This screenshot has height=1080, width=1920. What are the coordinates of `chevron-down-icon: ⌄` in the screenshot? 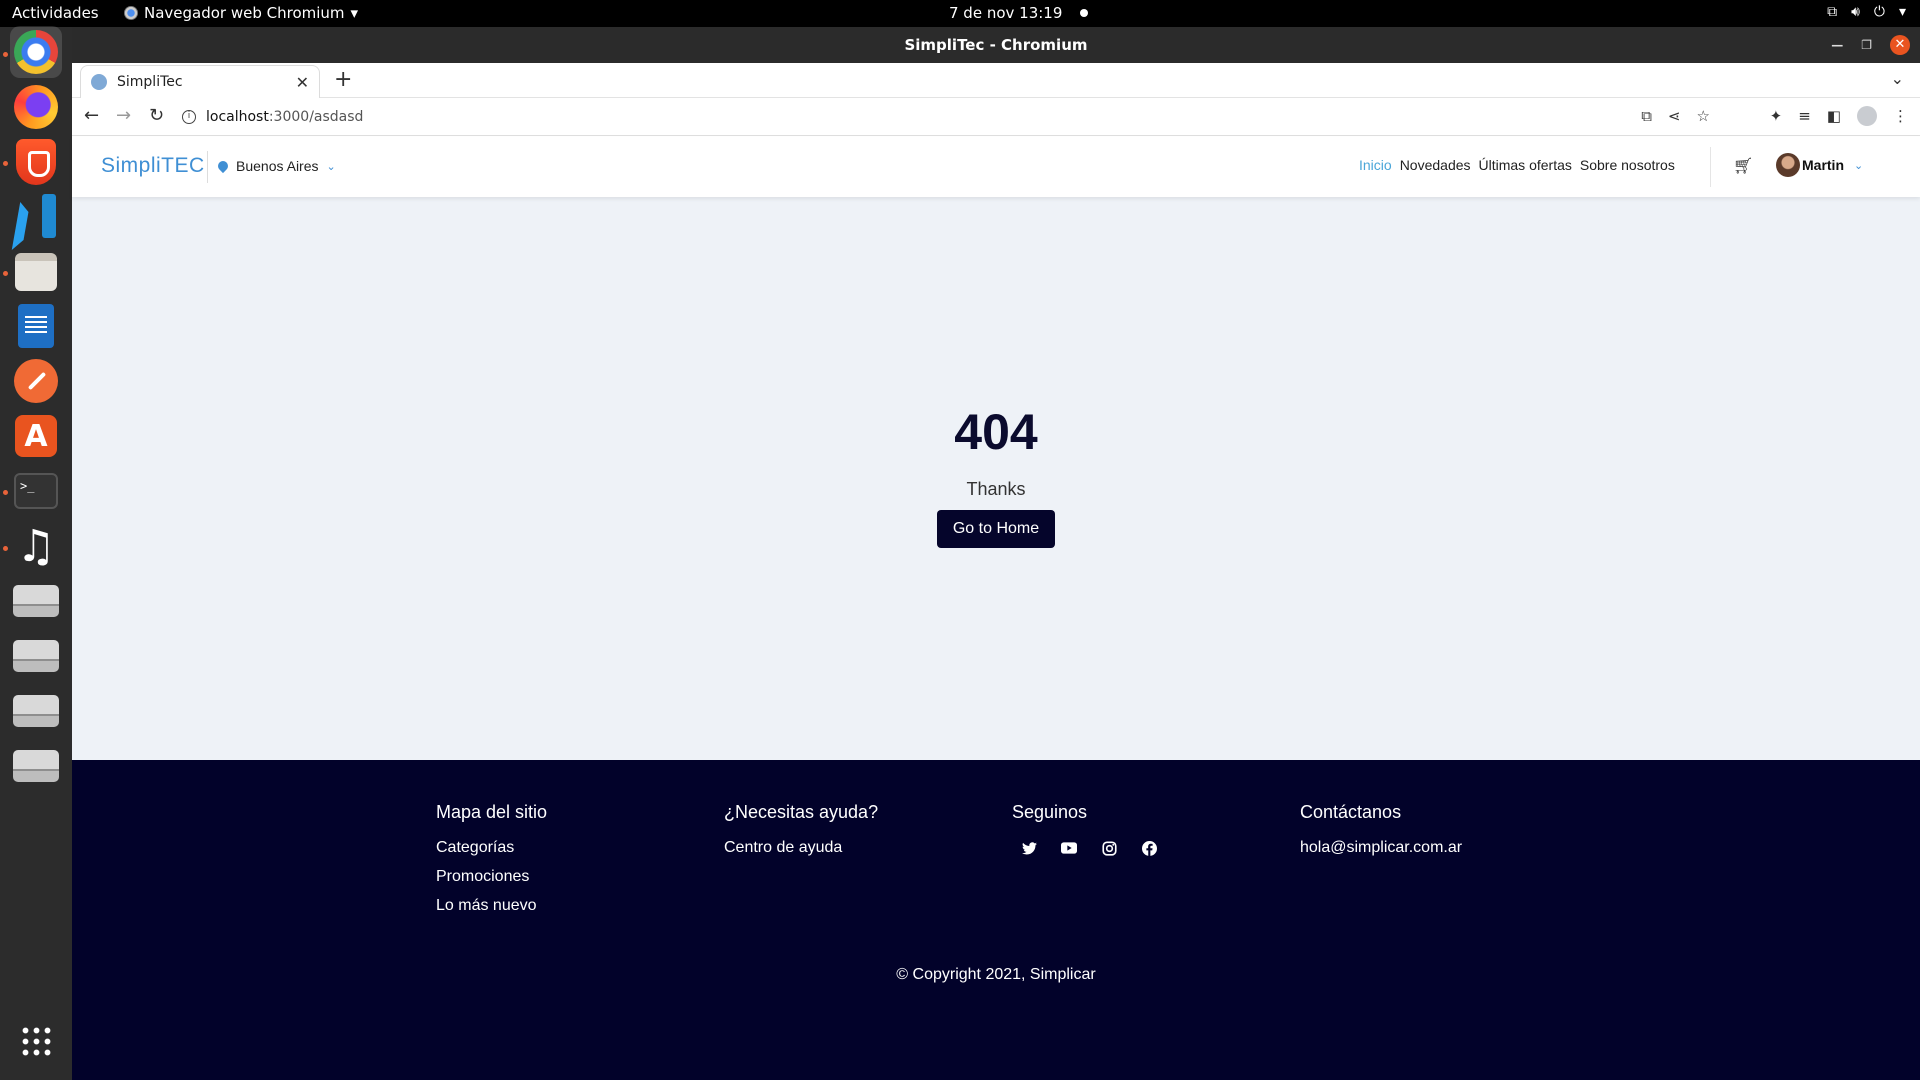 It's located at (1859, 165).